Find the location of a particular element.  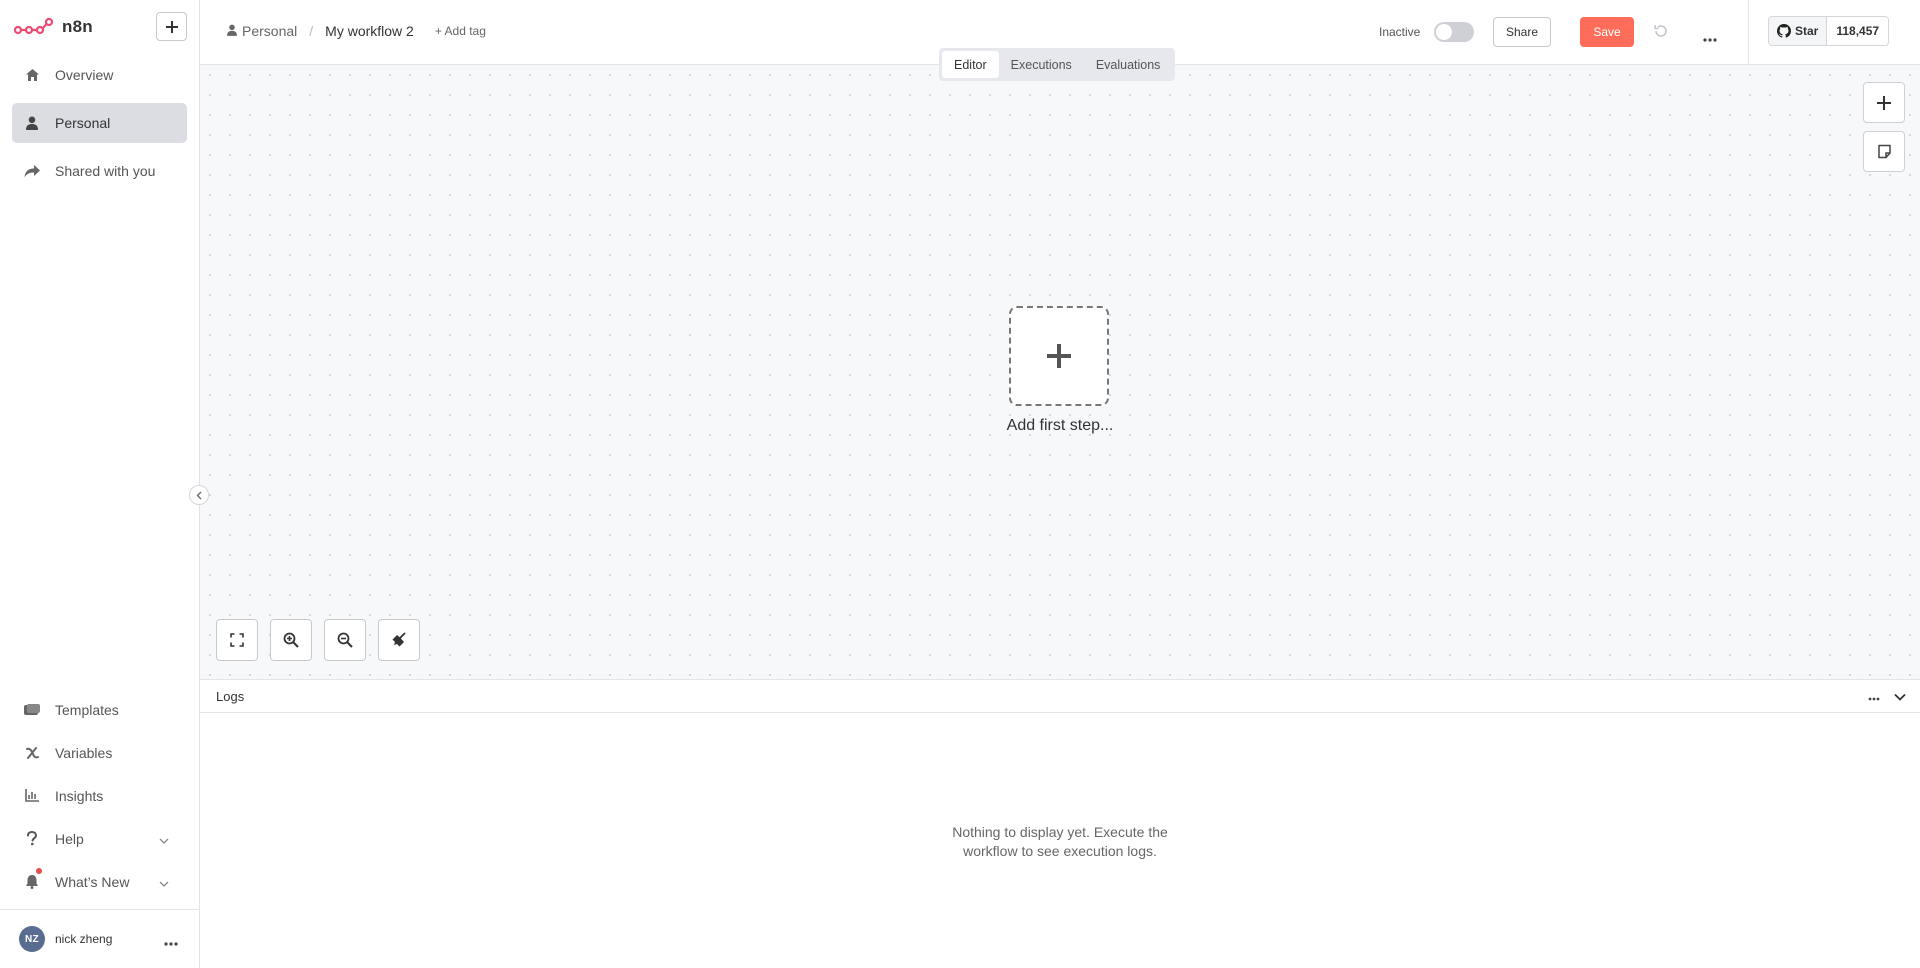

zoom-to-fit-button is located at coordinates (237, 640).